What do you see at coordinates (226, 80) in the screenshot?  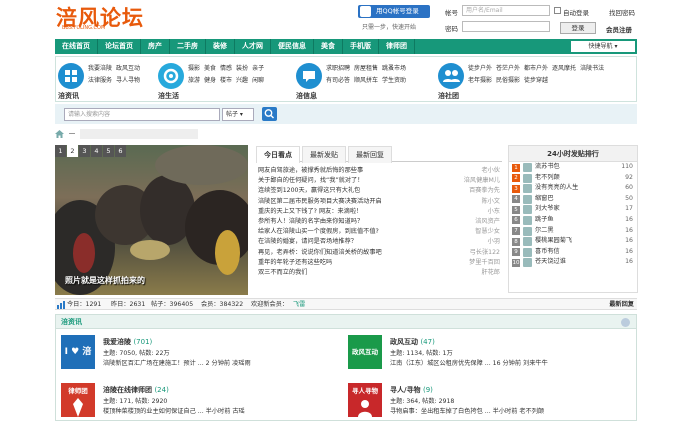 I see `subnav-link: 楼市` at bounding box center [226, 80].